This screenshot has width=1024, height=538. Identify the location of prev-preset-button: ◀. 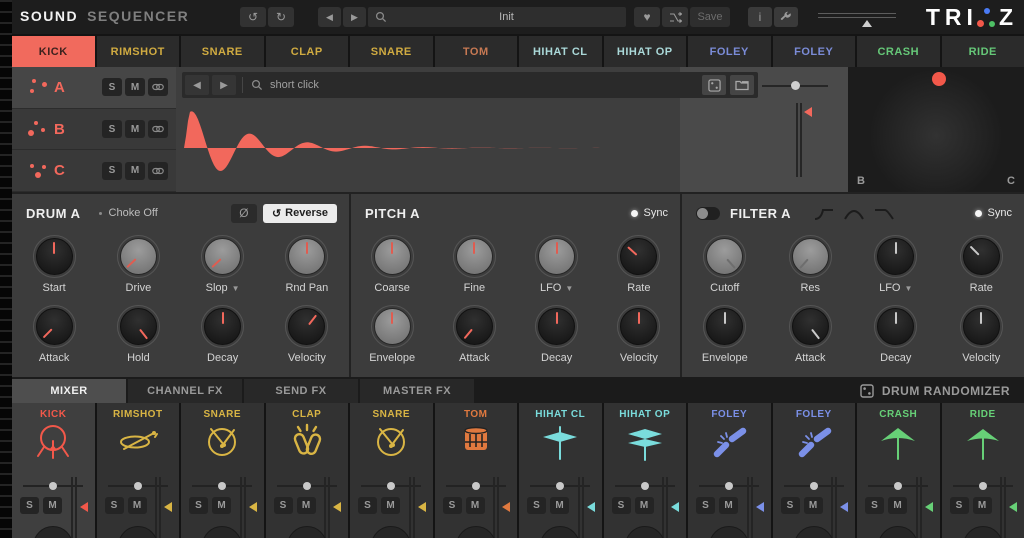
(329, 17).